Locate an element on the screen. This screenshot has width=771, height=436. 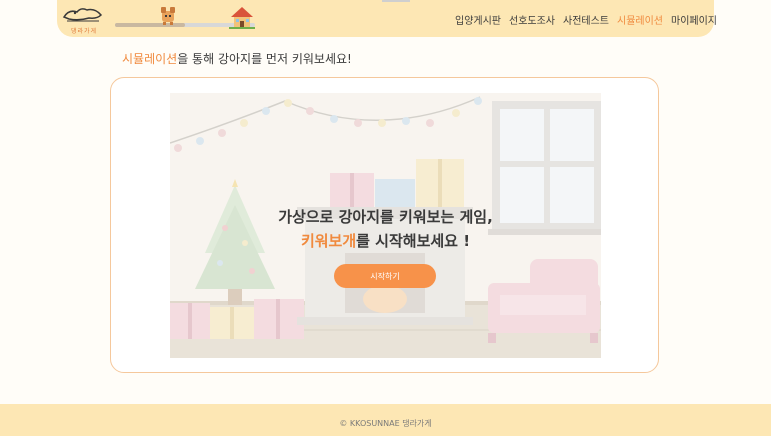
headline-line-2: 키워보개를 시작해보세요 ! is located at coordinates (385, 241).